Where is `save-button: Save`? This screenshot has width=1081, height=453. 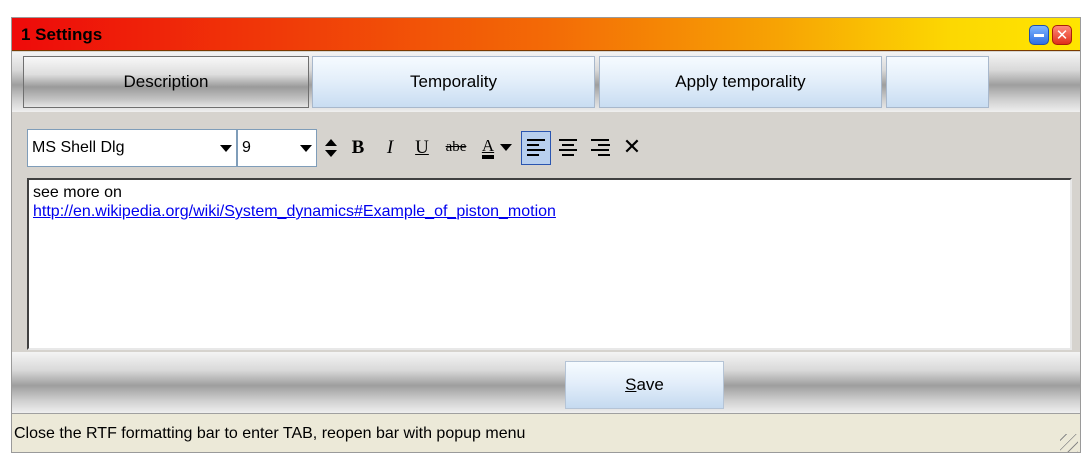
save-button: Save is located at coordinates (644, 385).